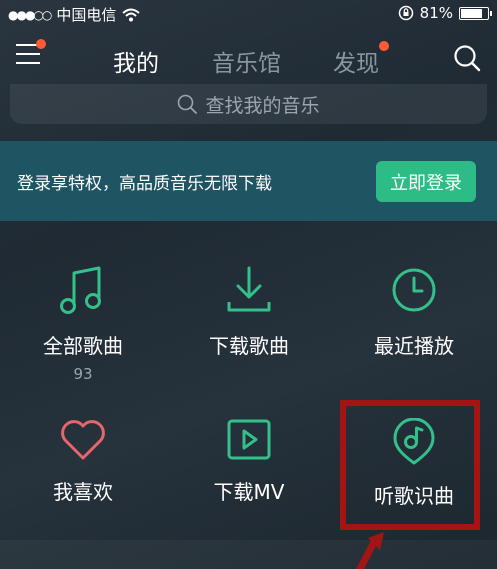  What do you see at coordinates (83, 440) in the screenshot?
I see `heart-icon` at bounding box center [83, 440].